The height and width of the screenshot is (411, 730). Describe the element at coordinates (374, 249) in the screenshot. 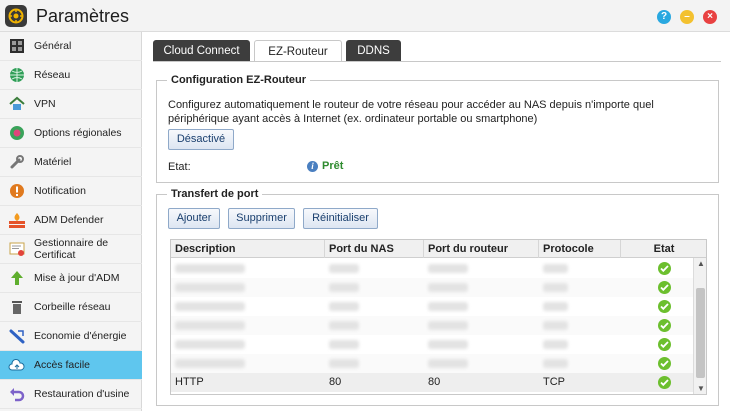

I see `column-header-nas-port: Port du NAS` at that location.